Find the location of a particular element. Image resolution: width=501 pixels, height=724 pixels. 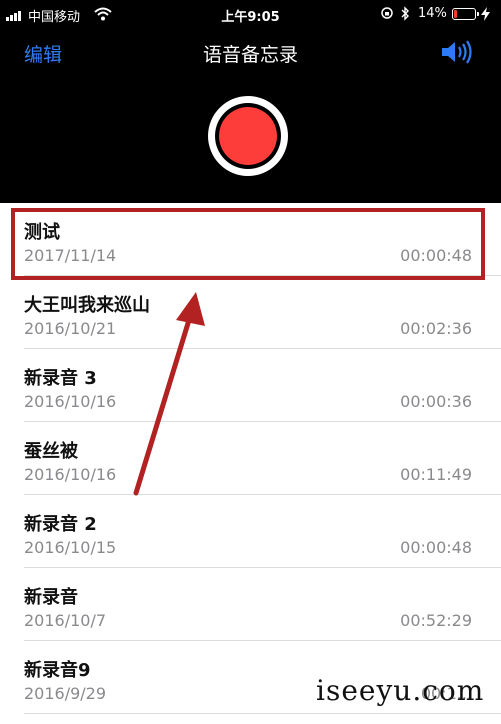

recording-date: 2016/9/29 is located at coordinates (65, 693).